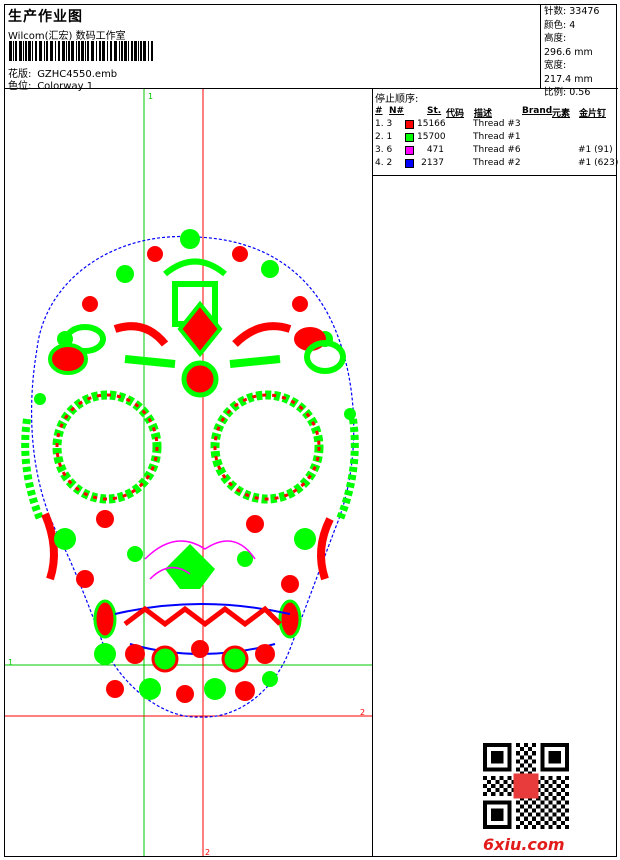 The width and height of the screenshot is (620, 860). I want to click on nose-ornament, so click(200, 564).